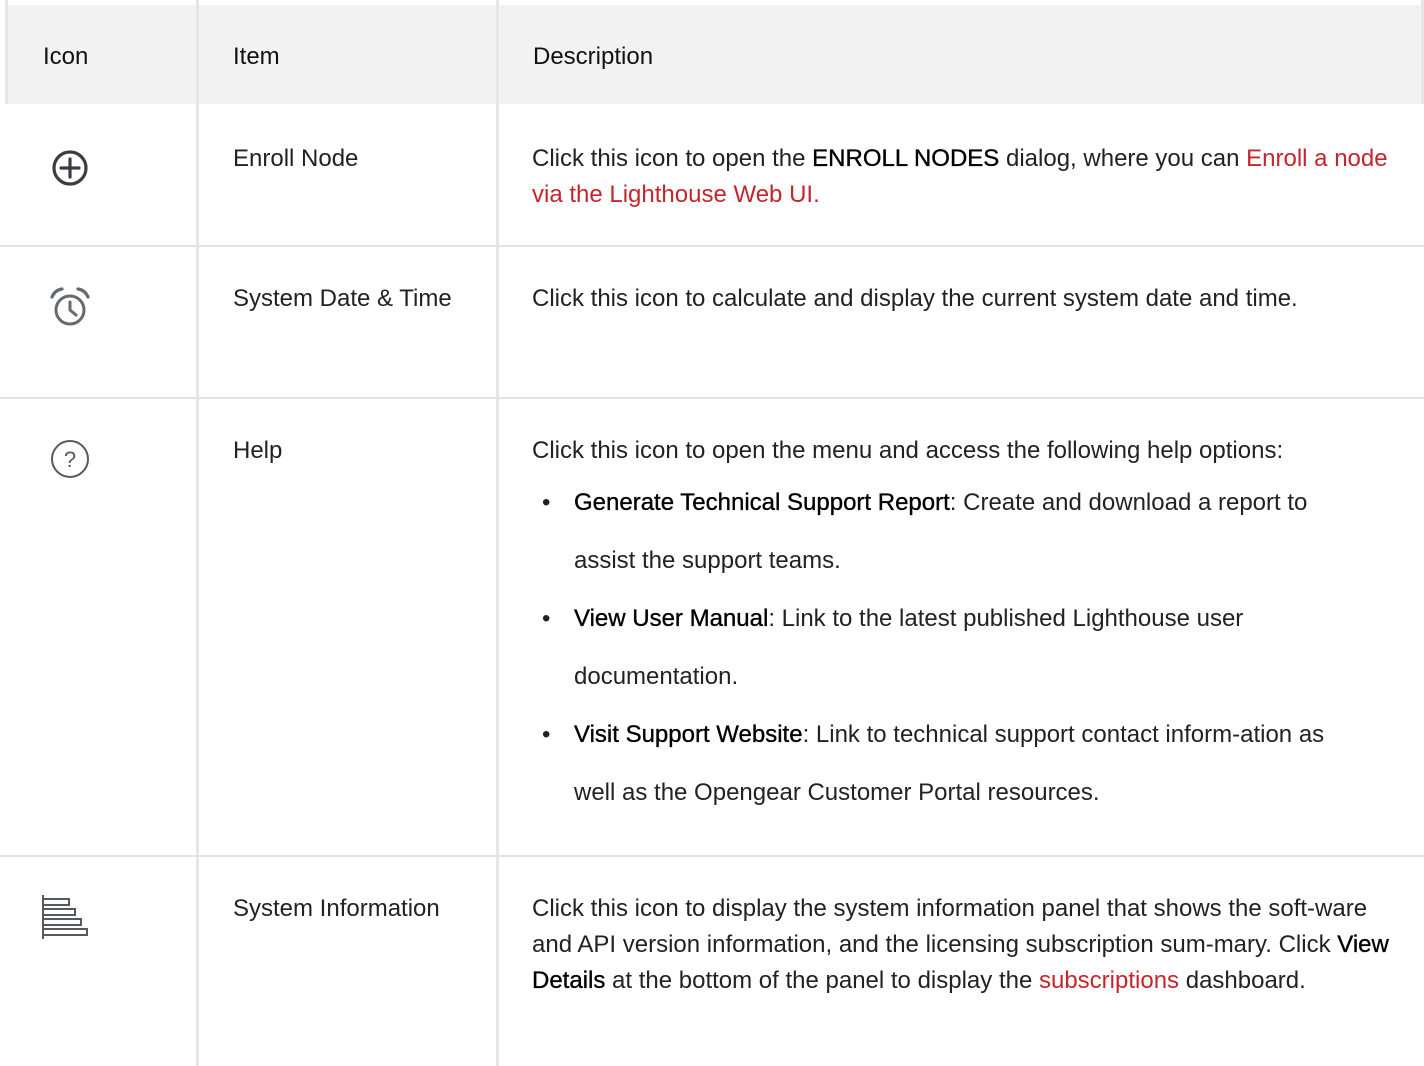 The width and height of the screenshot is (1424, 1066). Describe the element at coordinates (714, 54) in the screenshot. I see `table-header: Icon Item Description` at that location.